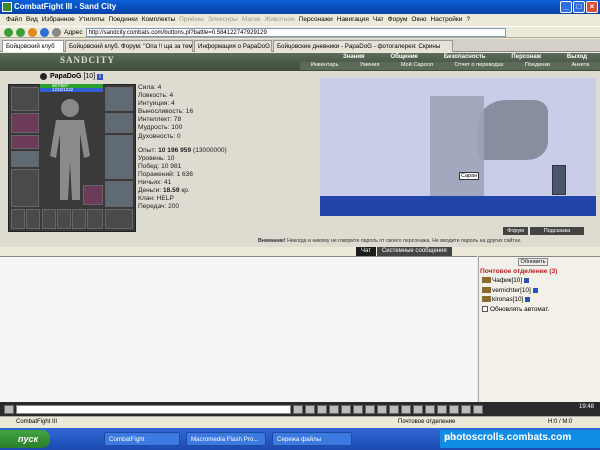  I want to click on game-subnav-item: Умения, so click(370, 66).